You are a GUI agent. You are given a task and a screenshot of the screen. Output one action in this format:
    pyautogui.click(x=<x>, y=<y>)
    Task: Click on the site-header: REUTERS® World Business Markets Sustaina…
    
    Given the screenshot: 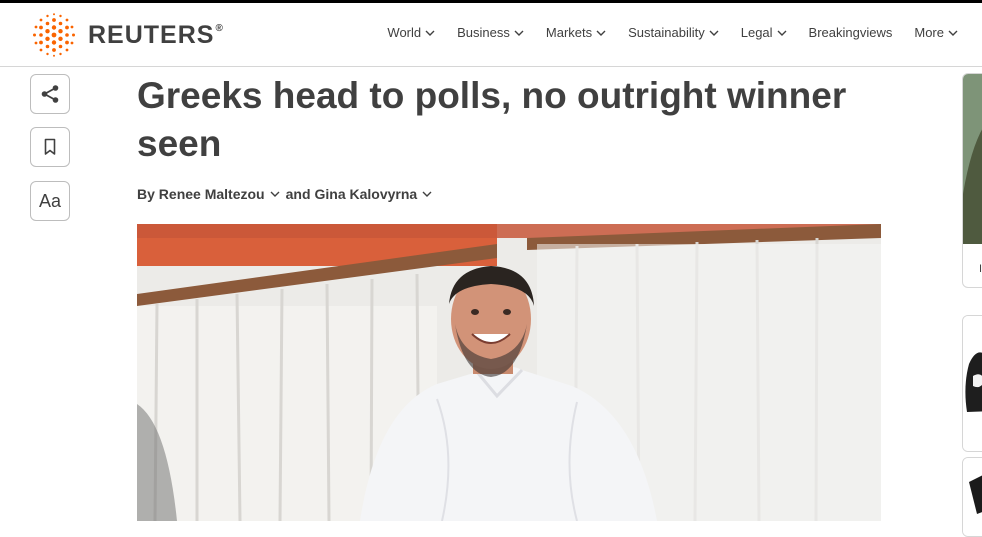 What is the action you would take?
    pyautogui.click(x=491, y=35)
    